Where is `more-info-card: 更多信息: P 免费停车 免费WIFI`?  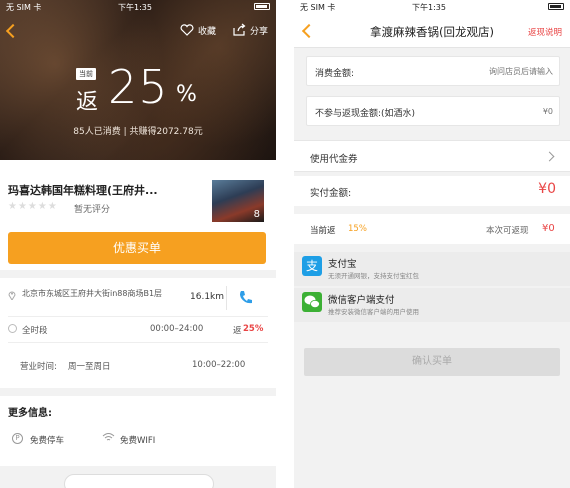 more-info-card: 更多信息: P 免费停车 免费WIFI is located at coordinates (138, 431).